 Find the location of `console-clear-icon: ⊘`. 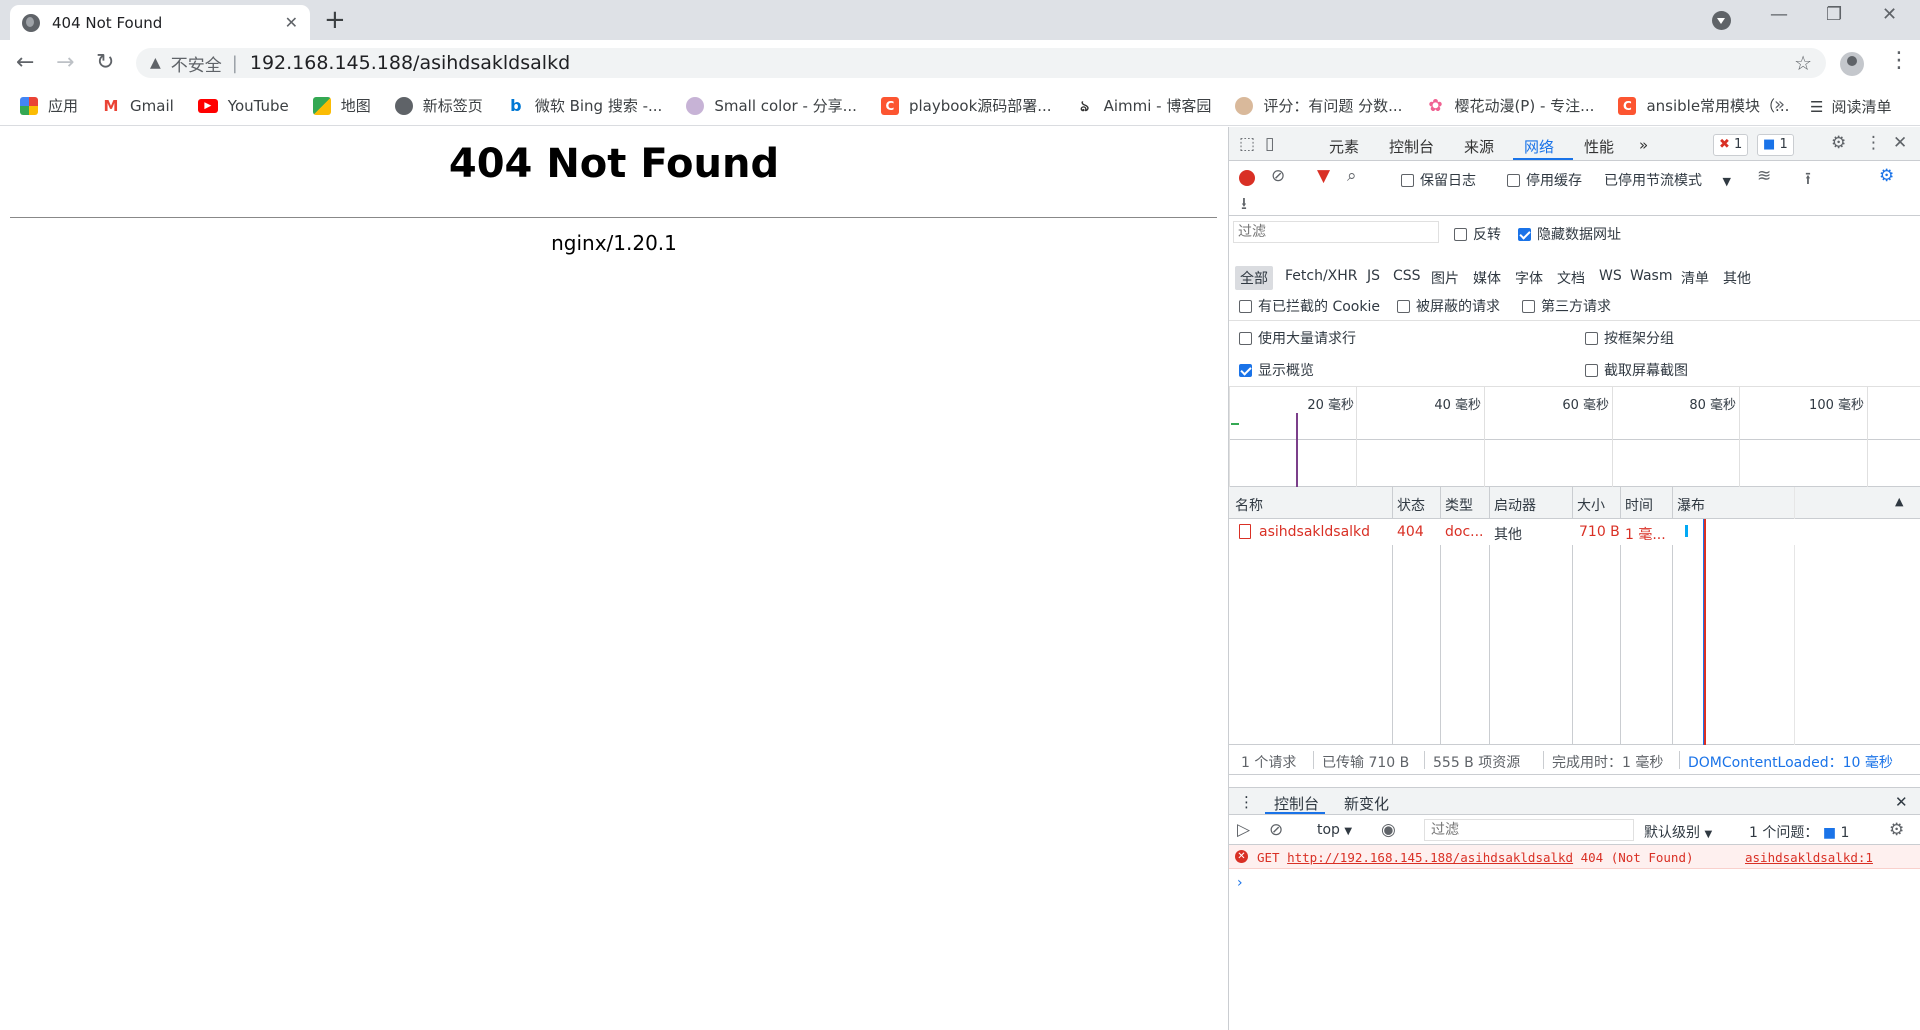

console-clear-icon: ⊘ is located at coordinates (1276, 830).